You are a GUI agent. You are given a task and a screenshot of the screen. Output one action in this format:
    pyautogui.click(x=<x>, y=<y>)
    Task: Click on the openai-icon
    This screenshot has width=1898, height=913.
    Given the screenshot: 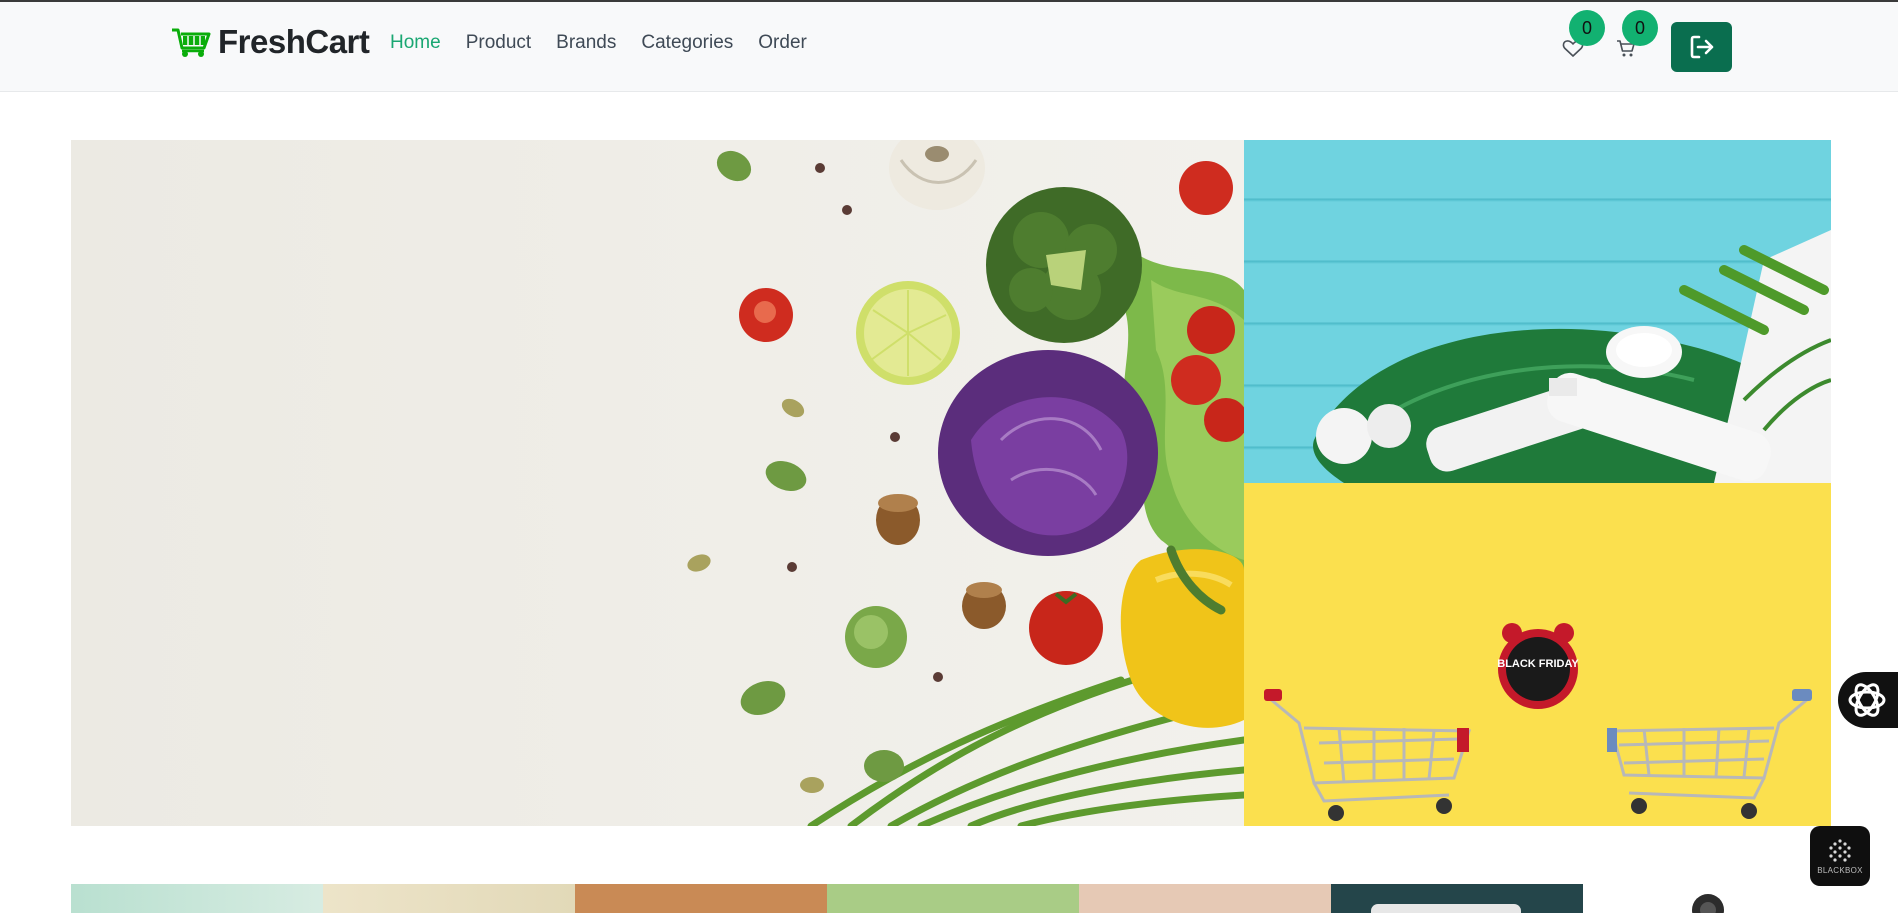 What is the action you would take?
    pyautogui.click(x=1867, y=700)
    